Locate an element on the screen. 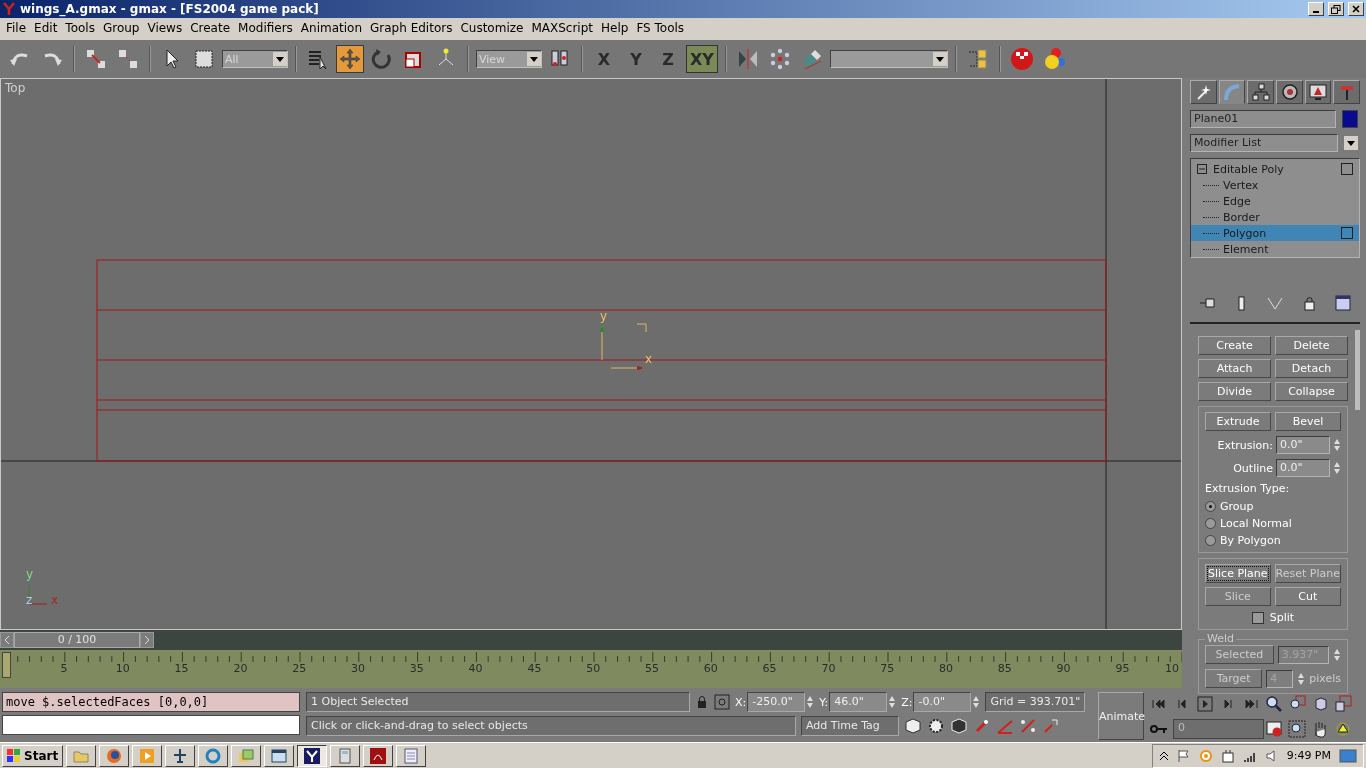 This screenshot has width=1366, height=768. zoom-extents-all-icon is located at coordinates (1343, 704).